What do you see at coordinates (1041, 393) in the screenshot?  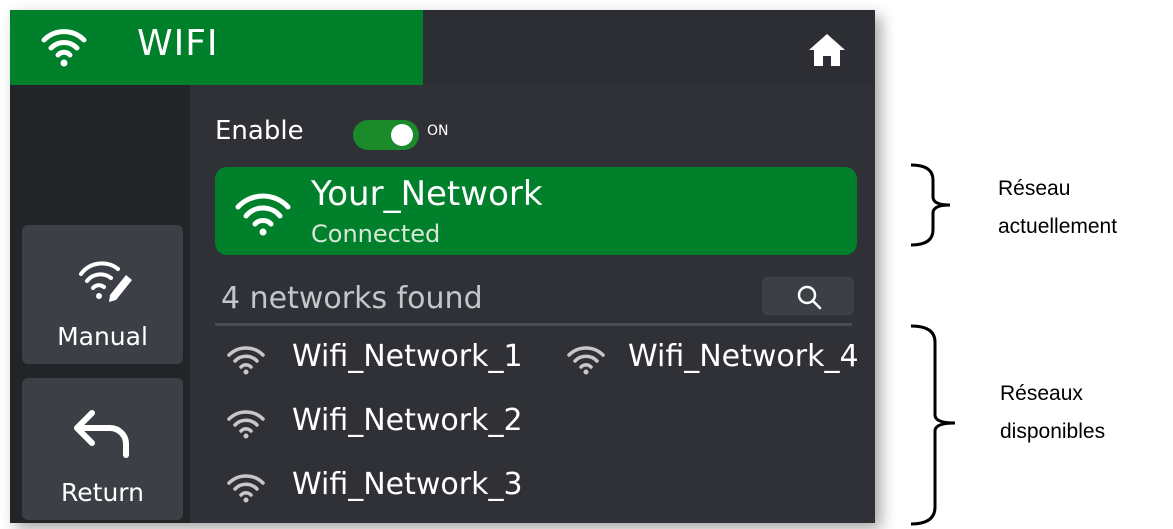 I see `annotation-line: Réseaux` at bounding box center [1041, 393].